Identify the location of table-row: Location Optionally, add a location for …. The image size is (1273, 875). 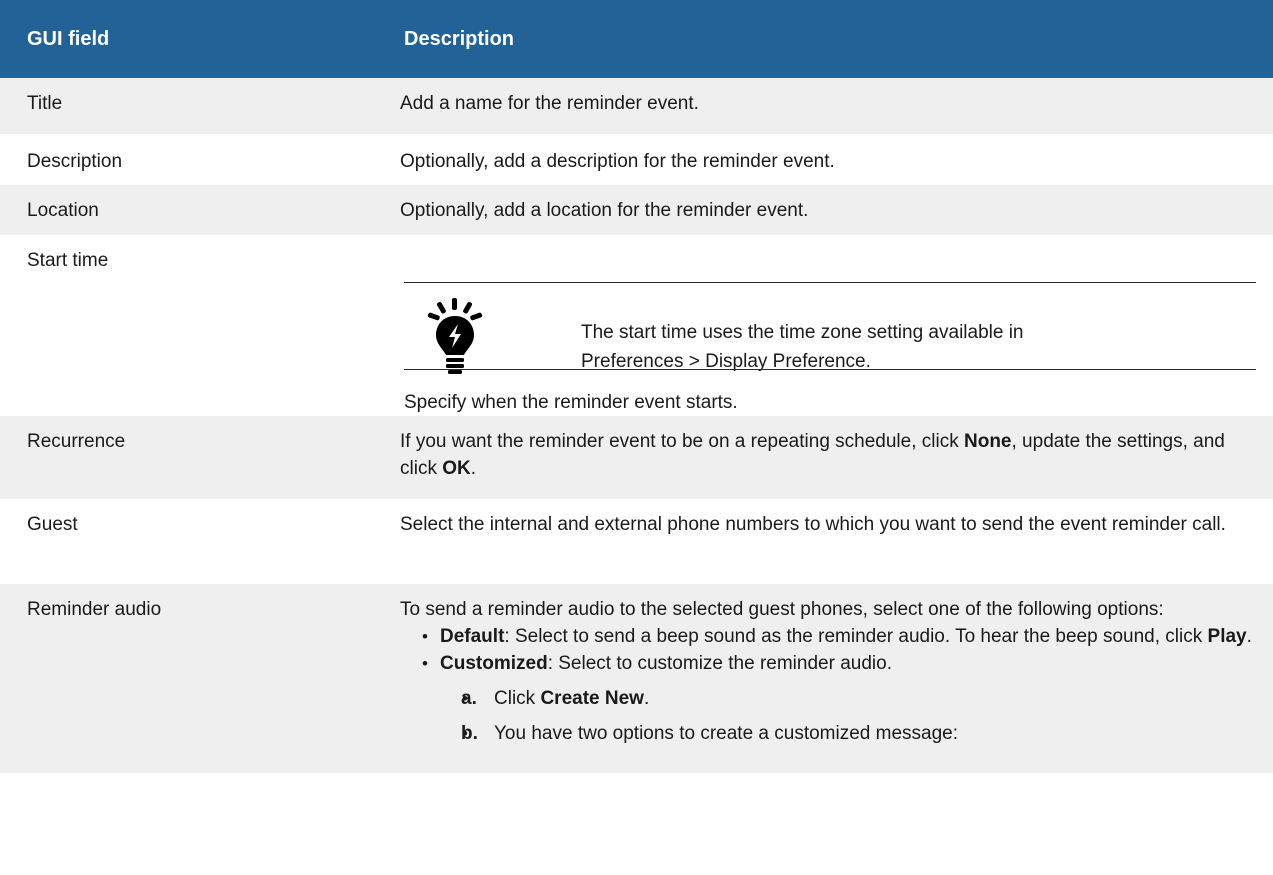
(636, 210).